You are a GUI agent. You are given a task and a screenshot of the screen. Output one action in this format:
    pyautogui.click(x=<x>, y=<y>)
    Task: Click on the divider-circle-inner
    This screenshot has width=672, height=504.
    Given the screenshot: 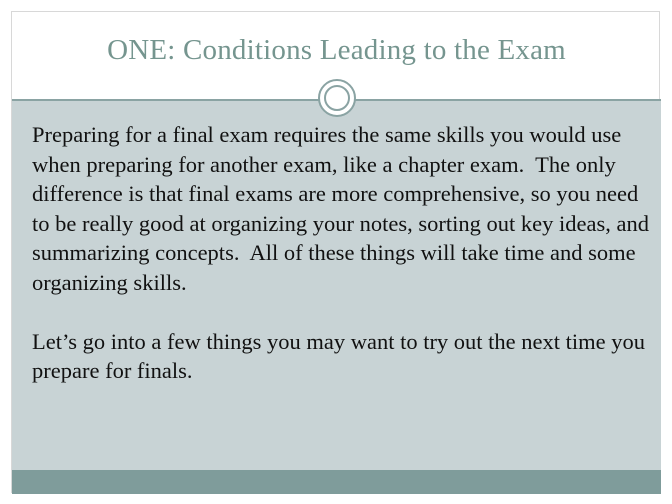 What is the action you would take?
    pyautogui.click(x=337, y=98)
    